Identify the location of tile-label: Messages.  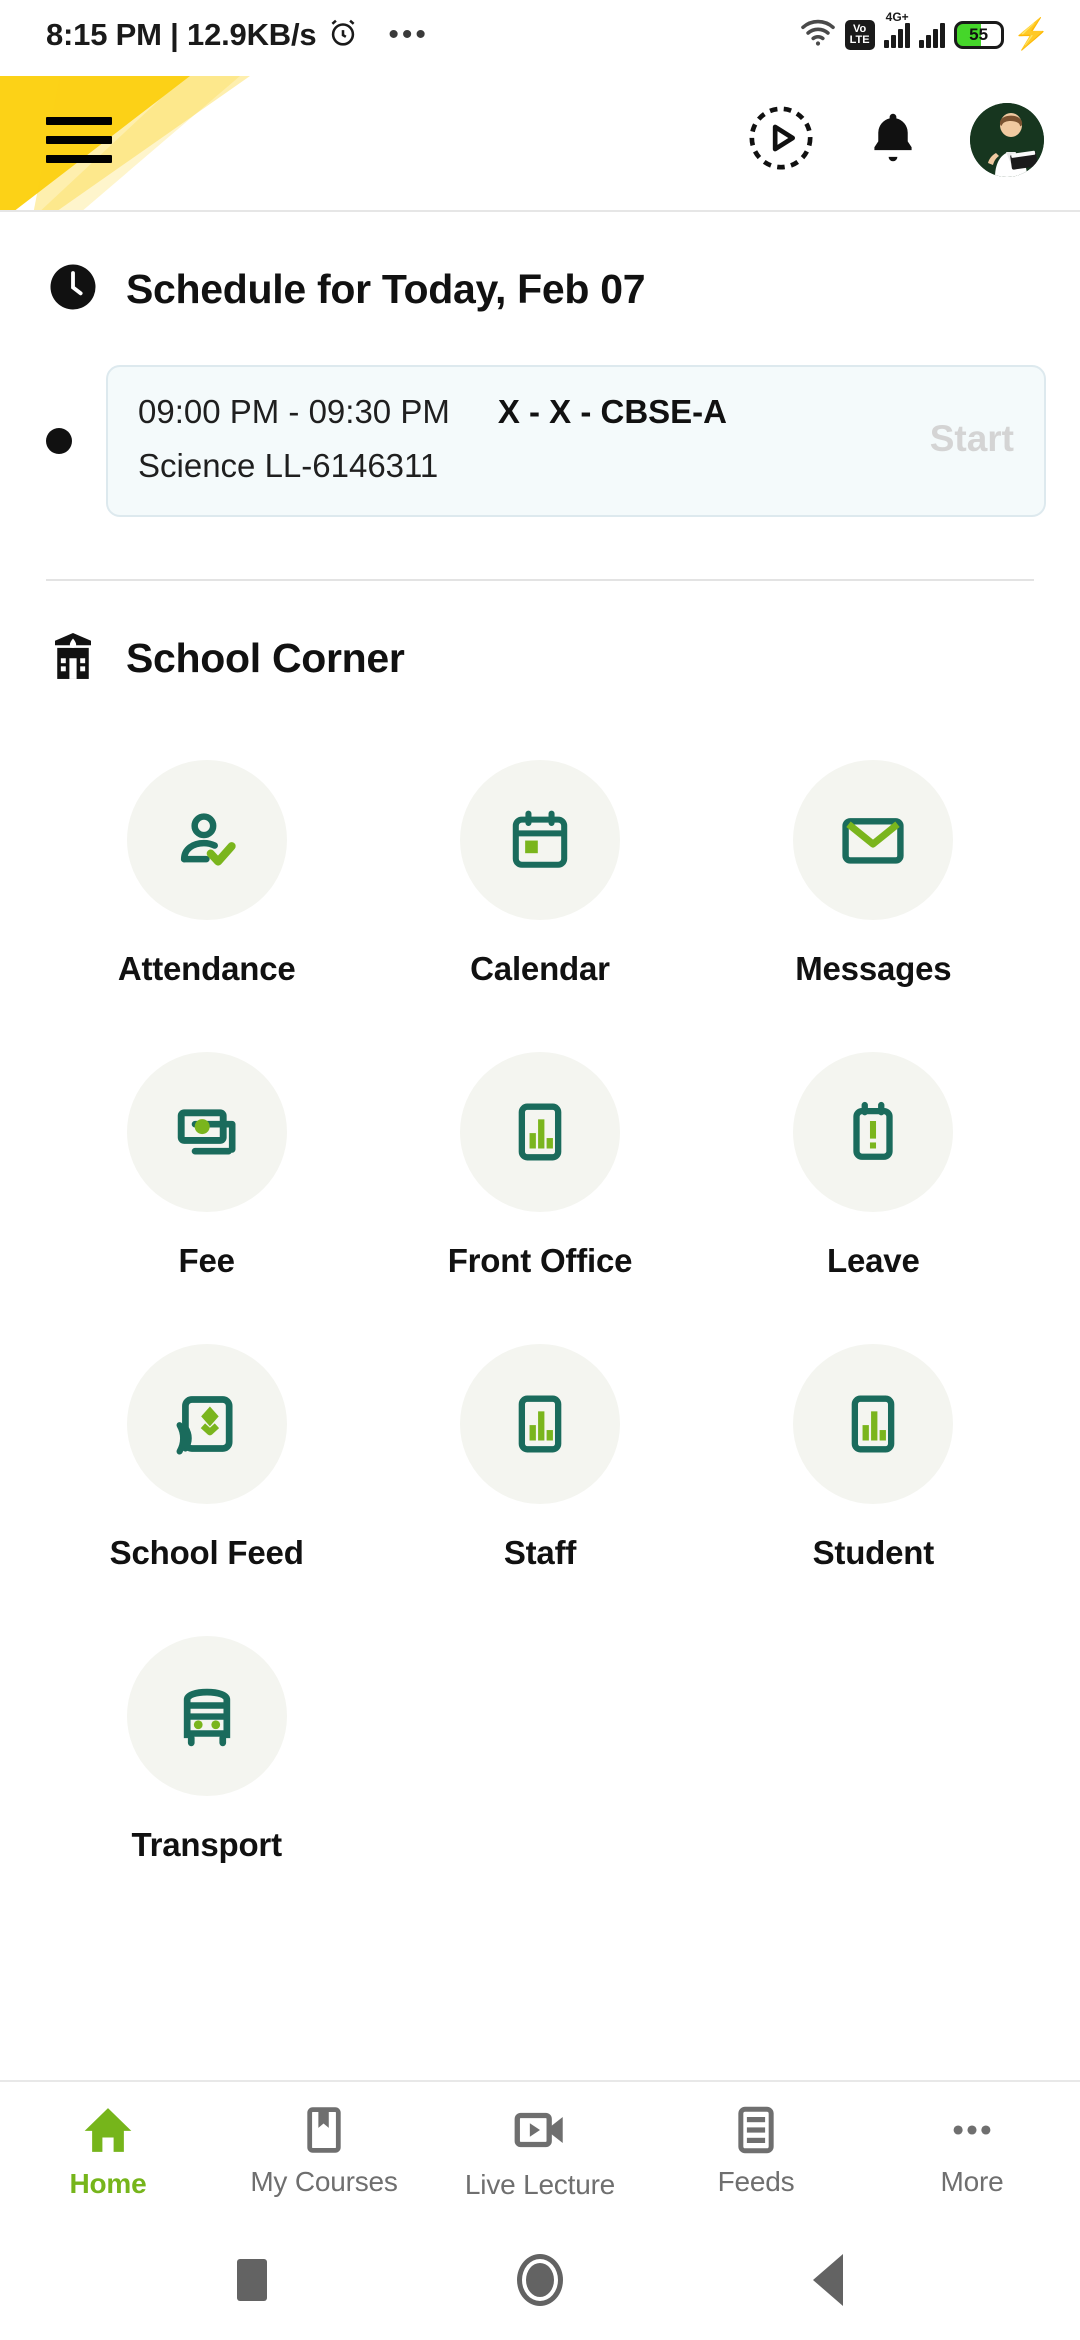
(873, 968).